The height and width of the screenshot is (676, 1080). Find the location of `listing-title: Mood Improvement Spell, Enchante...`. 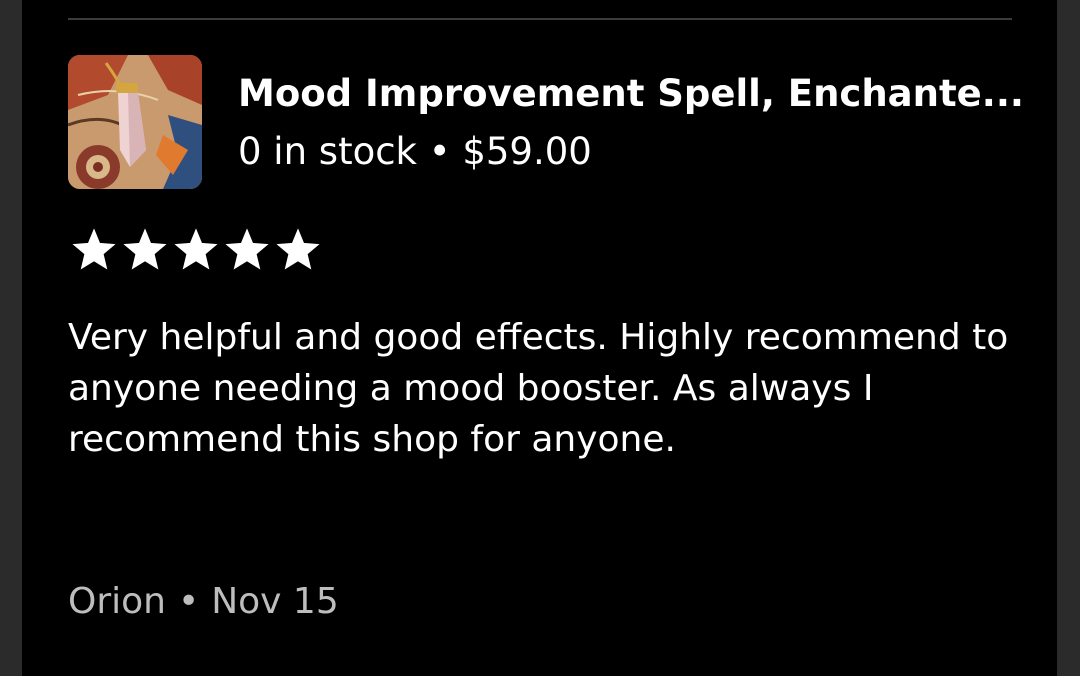

listing-title: Mood Improvement Spell, Enchante... is located at coordinates (633, 94).